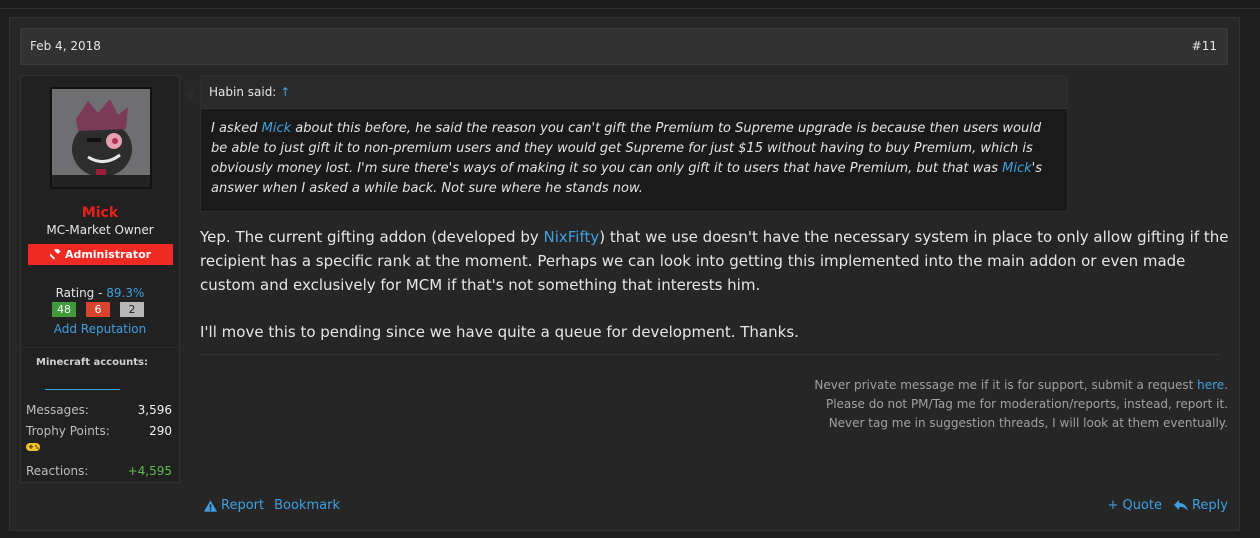 This screenshot has height=538, width=1260. I want to click on rating: Rating - 89.3%, so click(100, 293).